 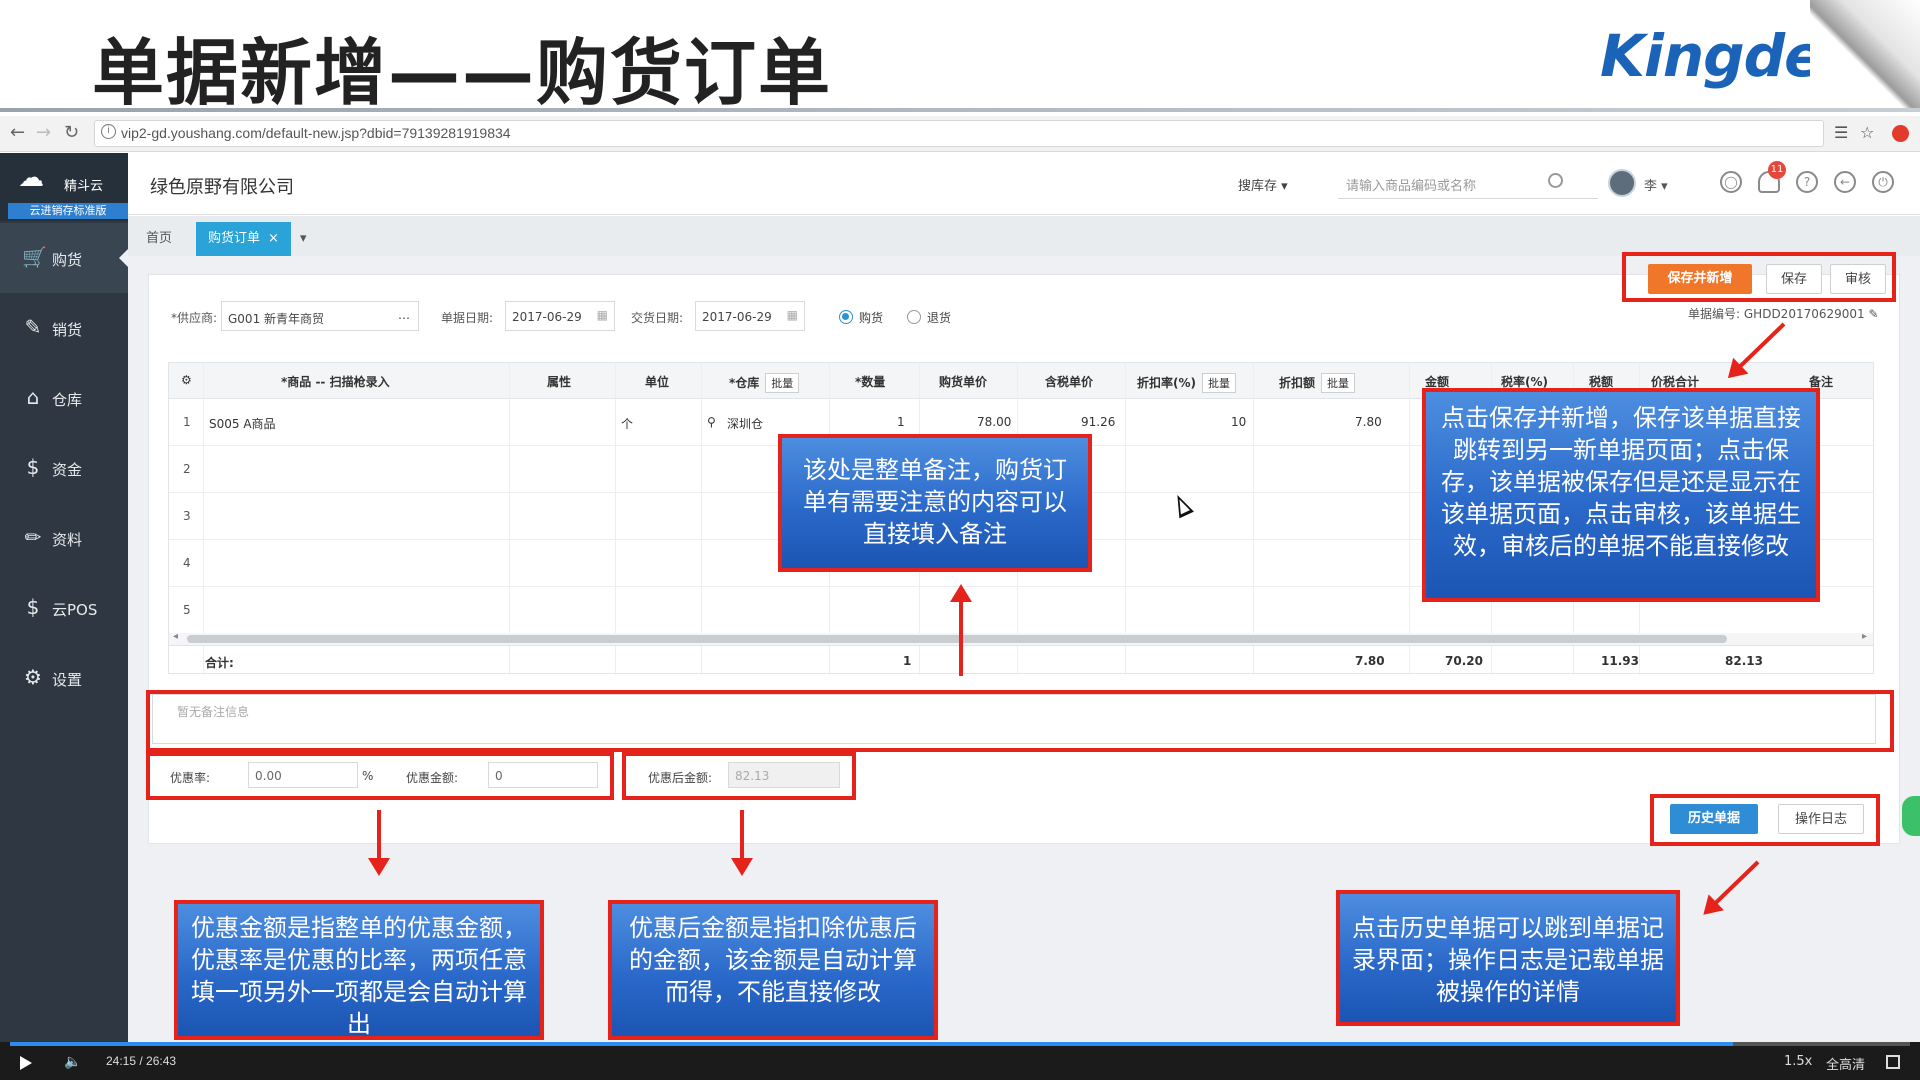 What do you see at coordinates (243, 239) in the screenshot?
I see `tab-purchase-order: 购货订单 ×` at bounding box center [243, 239].